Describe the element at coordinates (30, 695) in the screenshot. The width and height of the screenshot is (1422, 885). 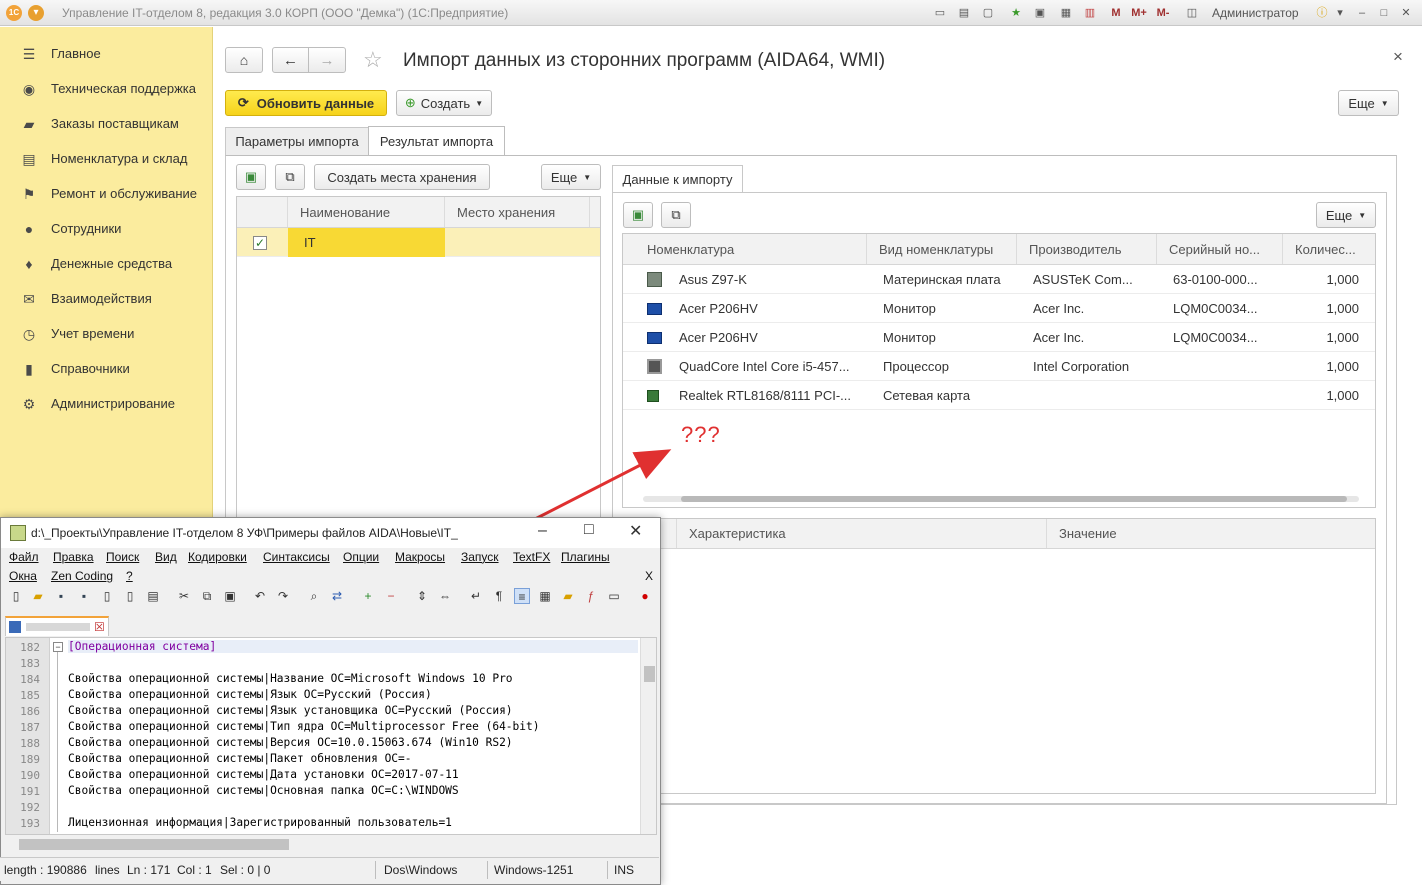
I see `line-number: 185` at that location.